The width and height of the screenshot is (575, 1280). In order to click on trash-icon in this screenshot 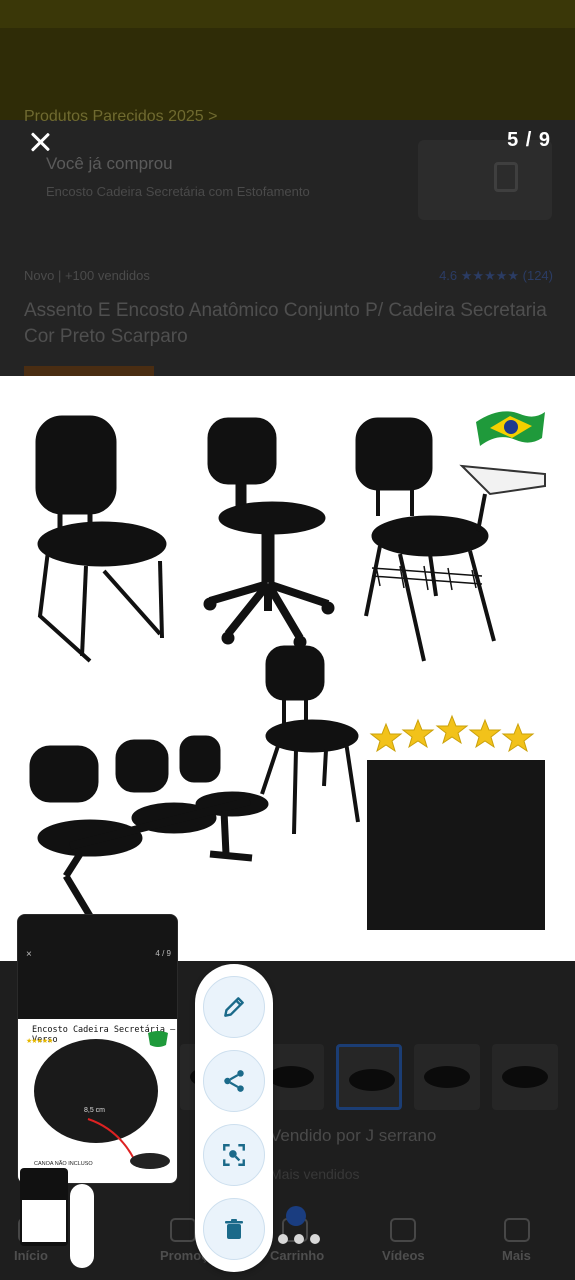, I will do `click(234, 1229)`.